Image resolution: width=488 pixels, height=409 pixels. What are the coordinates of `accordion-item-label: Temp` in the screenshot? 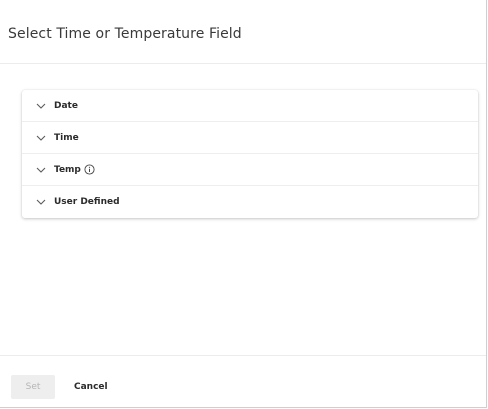 It's located at (67, 169).